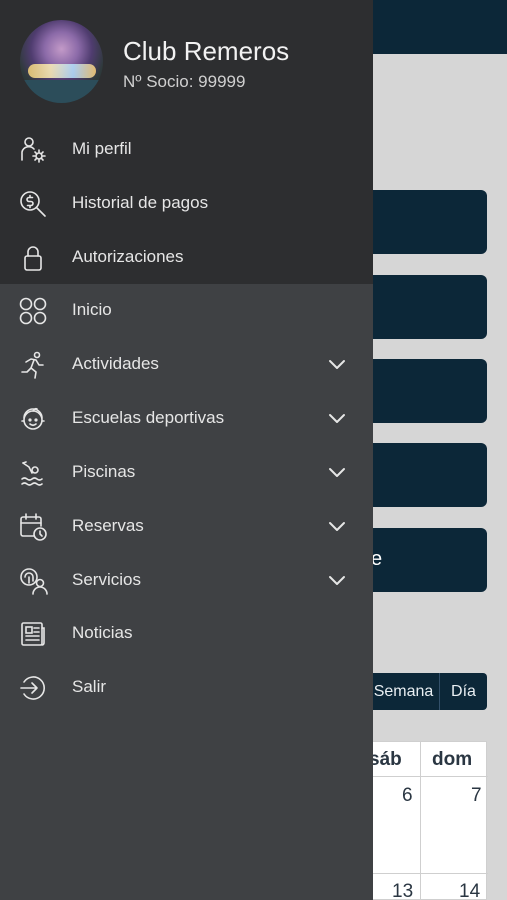 The height and width of the screenshot is (900, 507). Describe the element at coordinates (385, 759) in the screenshot. I see `calendar-header-sat: sáb` at that location.